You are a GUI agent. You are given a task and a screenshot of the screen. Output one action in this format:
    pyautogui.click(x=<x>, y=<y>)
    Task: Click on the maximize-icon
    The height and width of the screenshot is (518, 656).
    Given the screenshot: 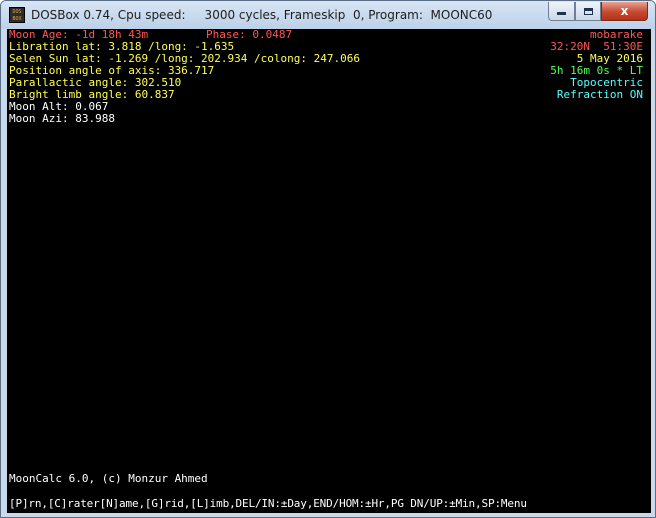 What is the action you would take?
    pyautogui.click(x=588, y=11)
    